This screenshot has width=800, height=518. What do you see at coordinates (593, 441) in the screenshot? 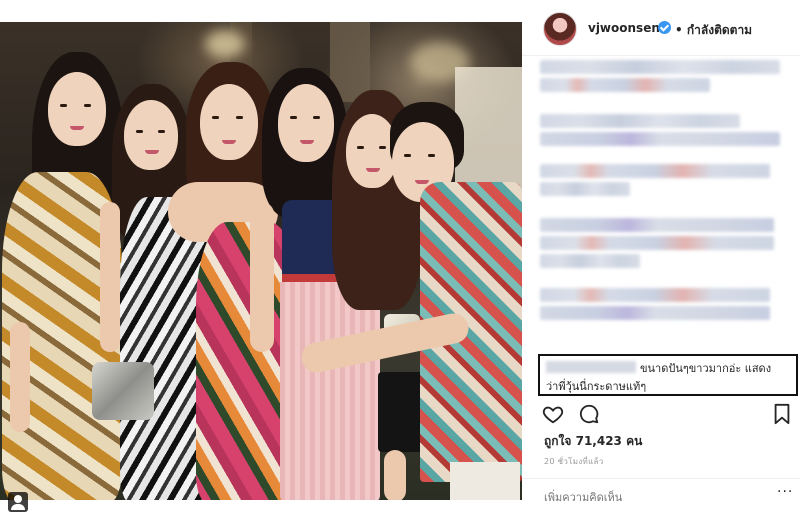
I see `likes-count: ถูกใจ 71,423 คน` at bounding box center [593, 441].